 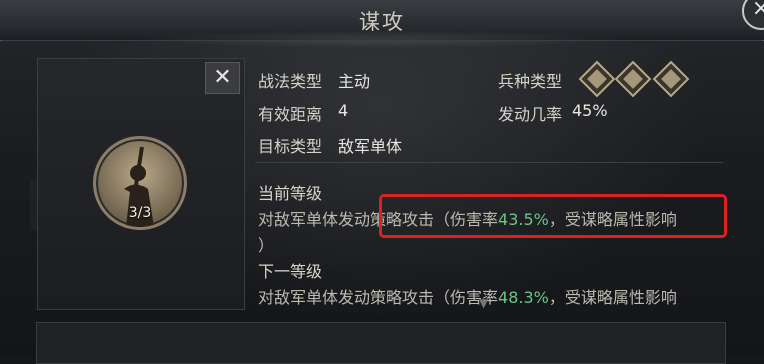 I want to click on current-text-a: 对敌军单体发动, so click(x=314, y=219).